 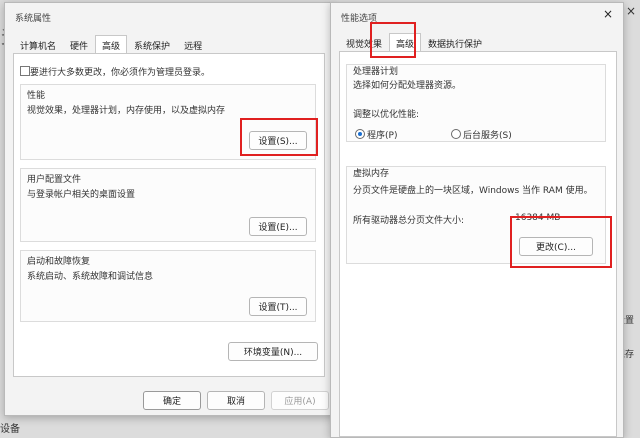 I want to click on admin-note-icon, so click(x=25, y=71).